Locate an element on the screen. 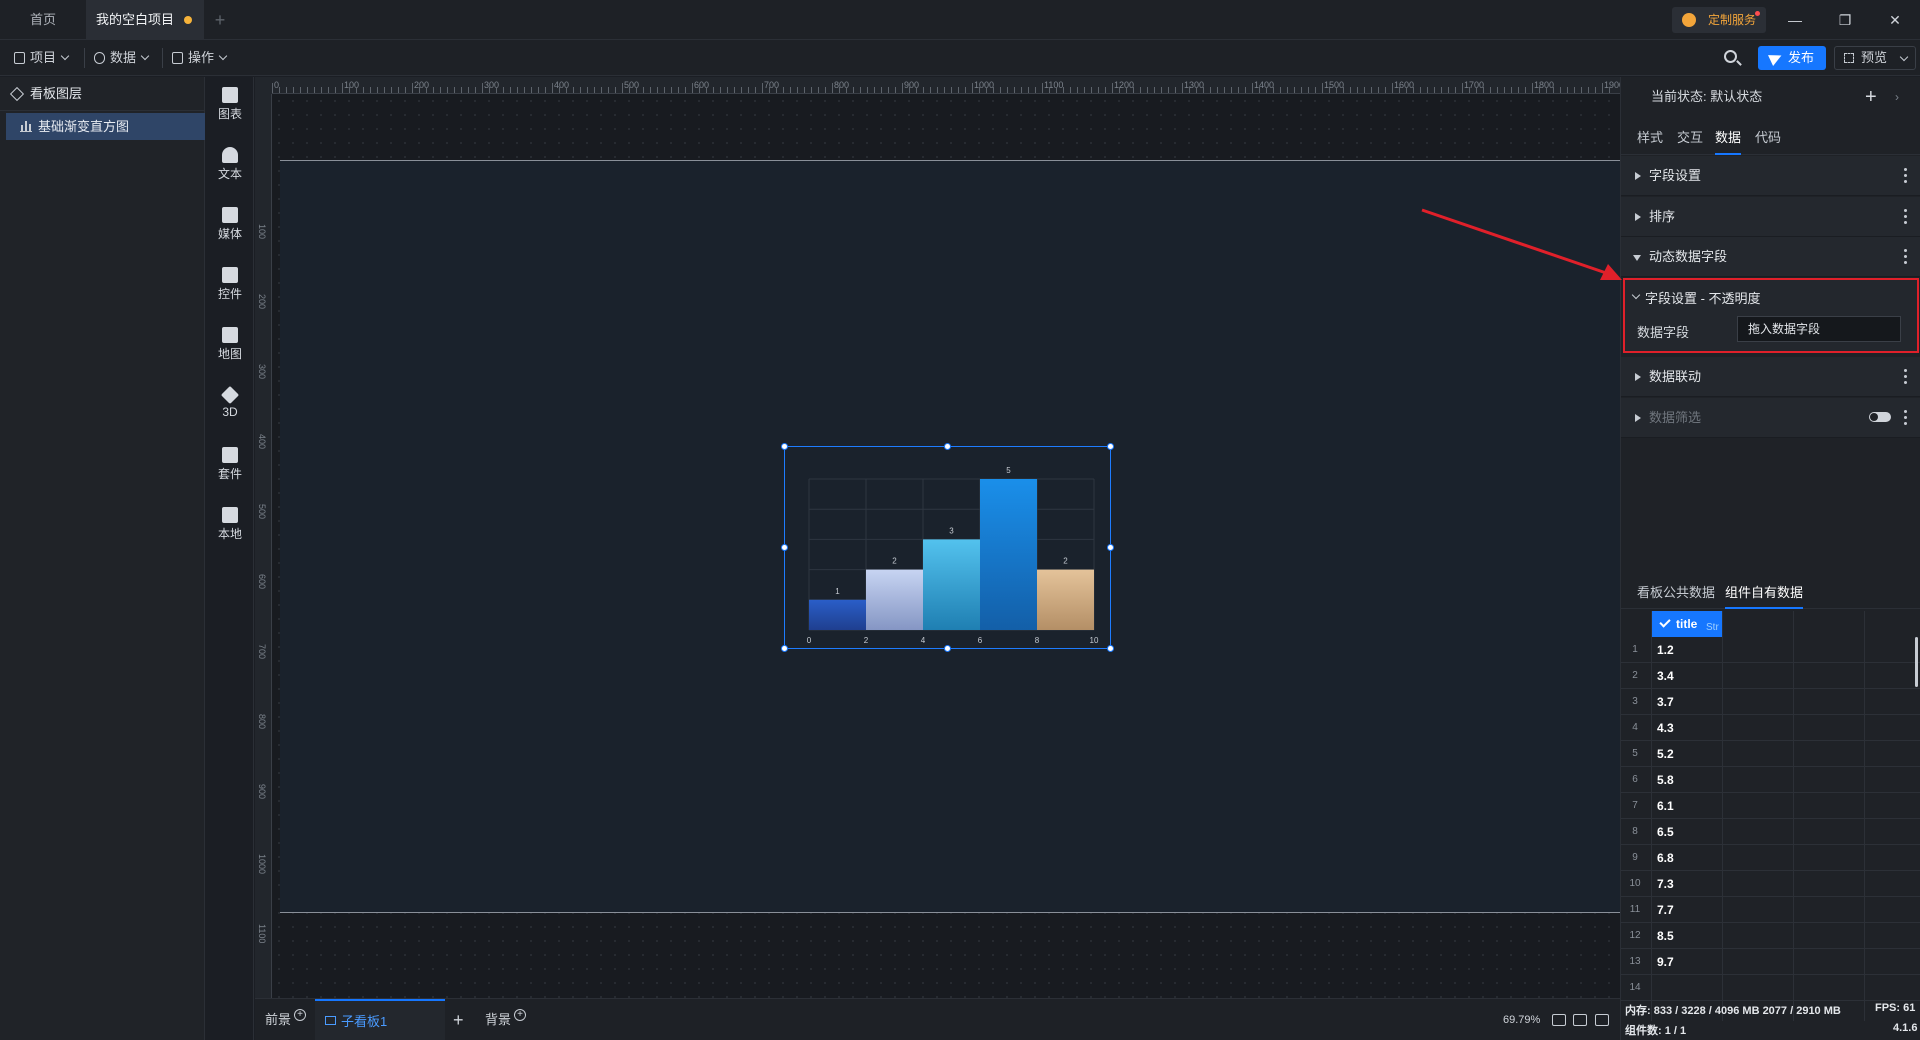 This screenshot has height=1040, width=1920. resize-handle-r is located at coordinates (1110, 547).